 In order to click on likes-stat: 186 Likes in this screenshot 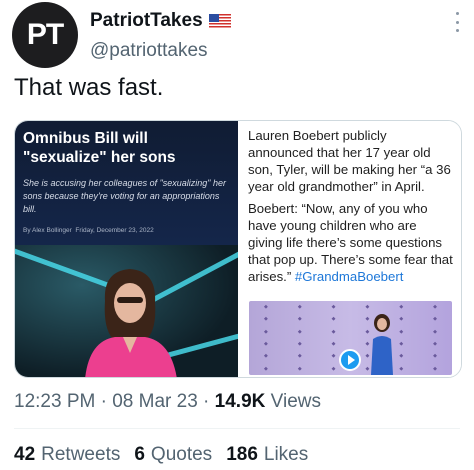, I will do `click(267, 455)`.